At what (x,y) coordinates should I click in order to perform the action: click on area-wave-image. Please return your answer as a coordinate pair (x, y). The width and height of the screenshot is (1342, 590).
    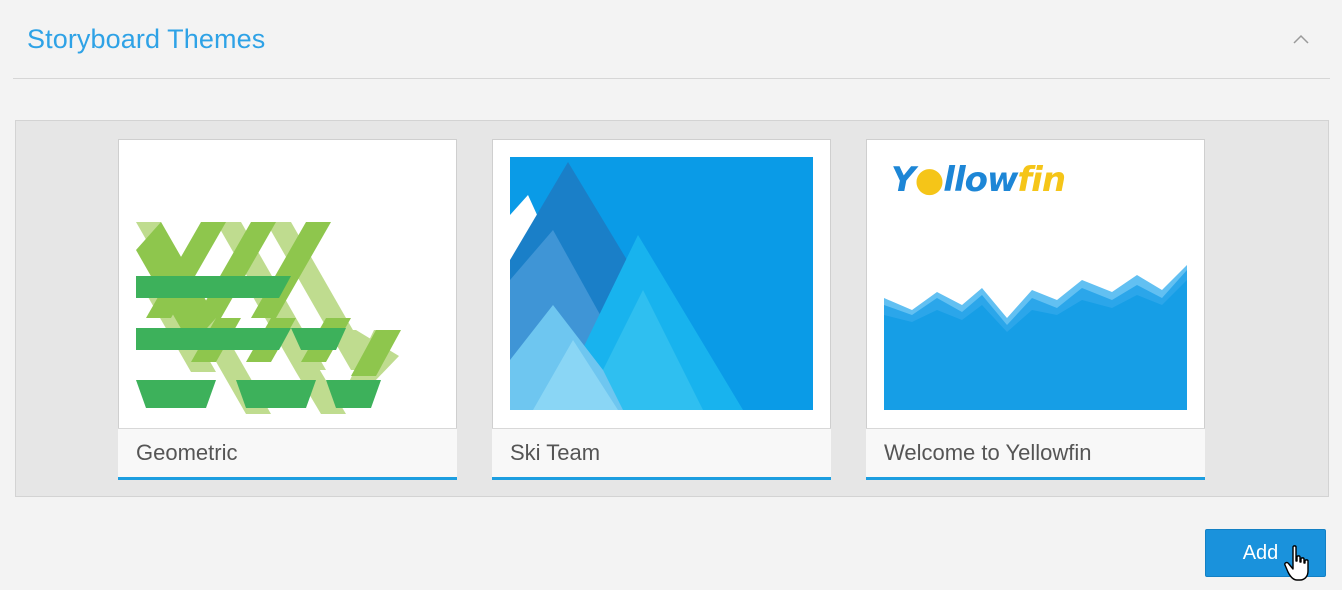
    Looking at the image, I should click on (1035, 337).